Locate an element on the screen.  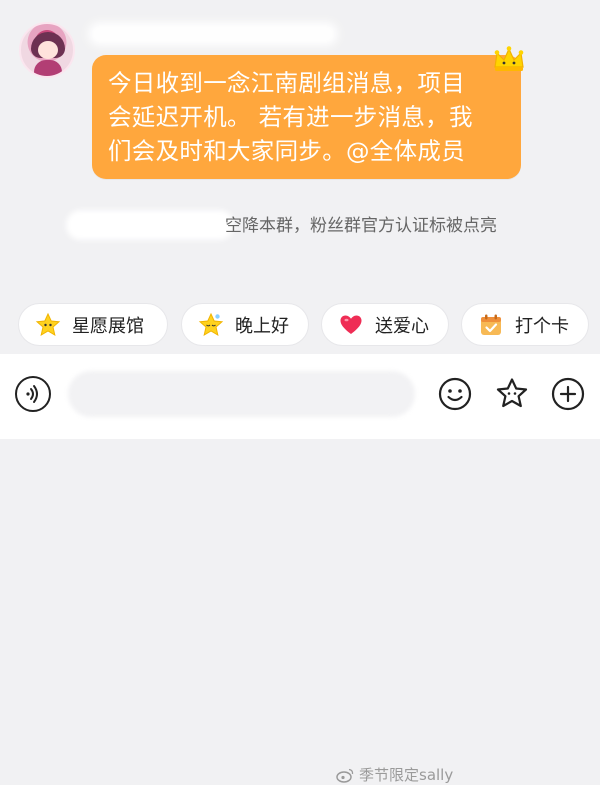
message-input-field is located at coordinates (241, 394).